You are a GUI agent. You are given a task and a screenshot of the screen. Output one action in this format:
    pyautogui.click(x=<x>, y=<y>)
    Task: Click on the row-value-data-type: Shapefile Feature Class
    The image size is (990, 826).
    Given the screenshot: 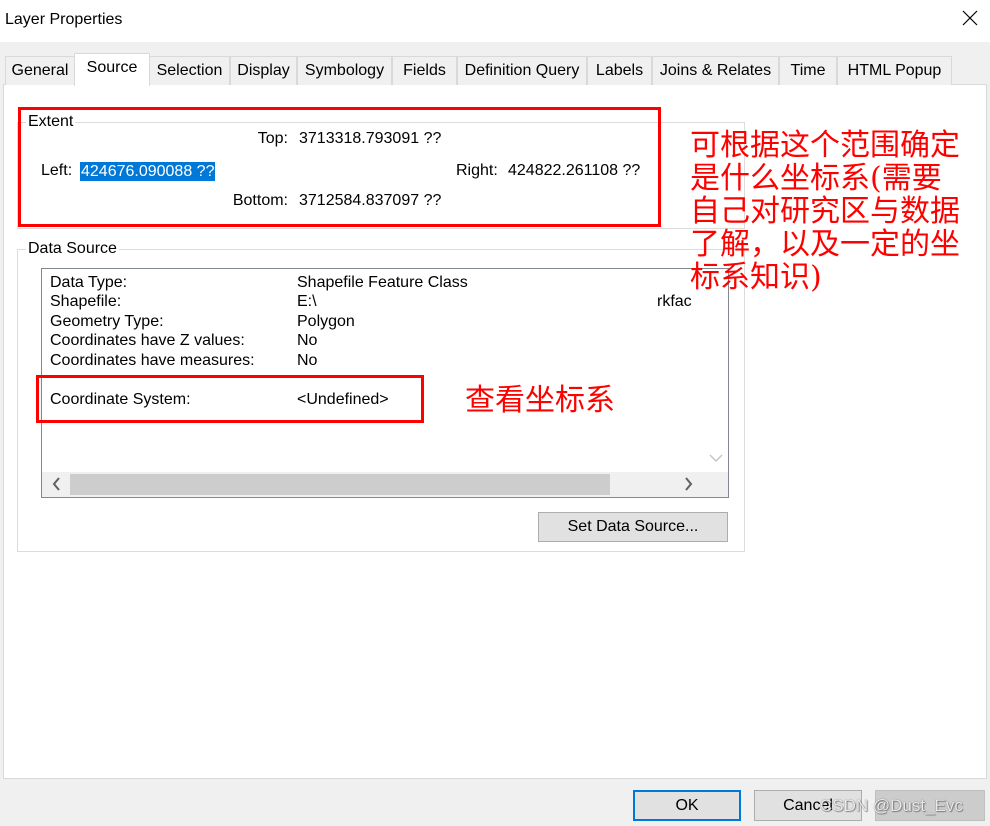 What is the action you would take?
    pyautogui.click(x=382, y=282)
    